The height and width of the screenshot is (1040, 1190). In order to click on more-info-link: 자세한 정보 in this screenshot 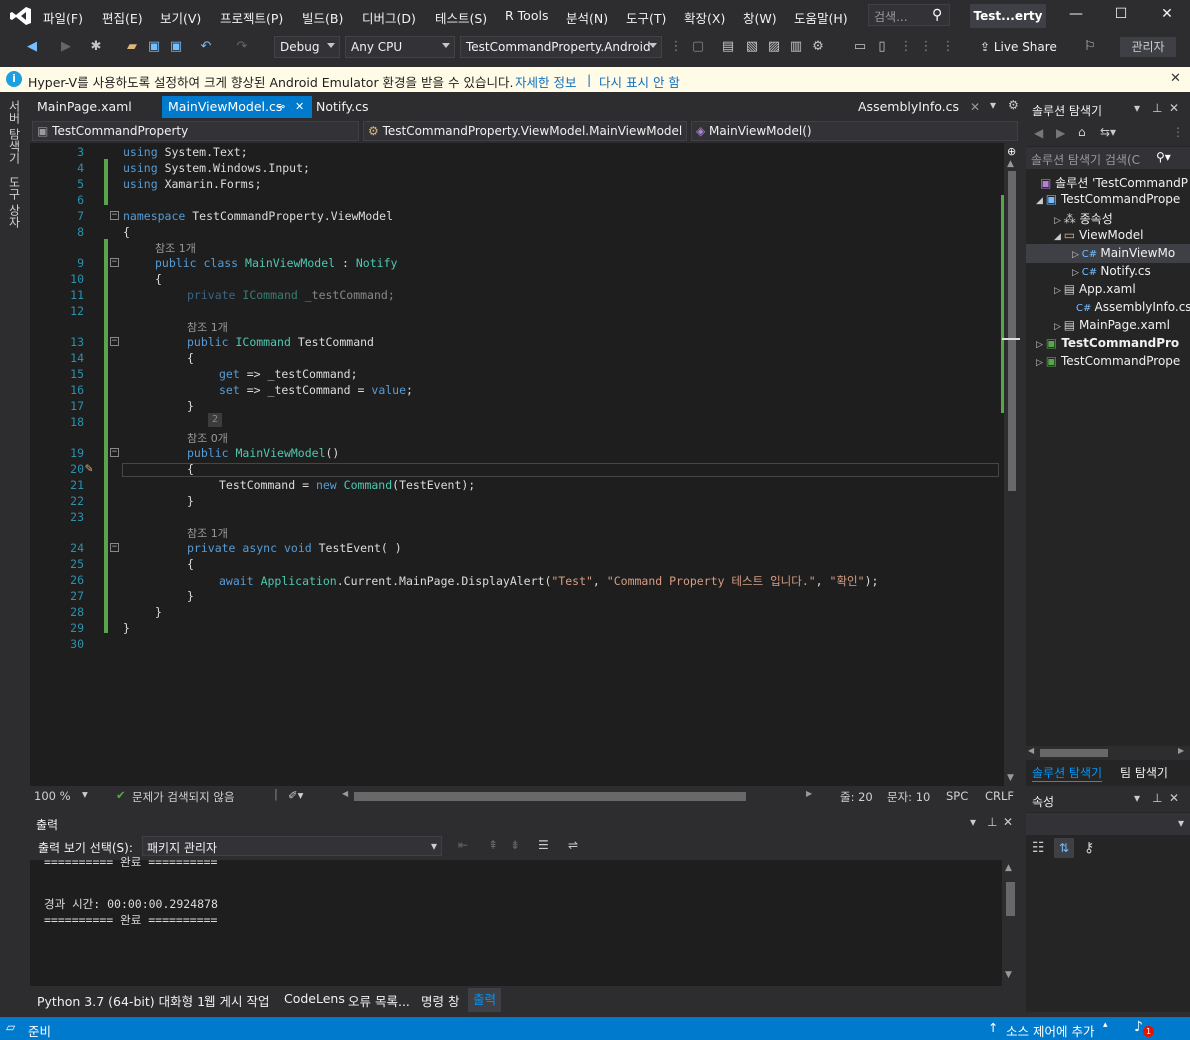, I will do `click(545, 81)`.